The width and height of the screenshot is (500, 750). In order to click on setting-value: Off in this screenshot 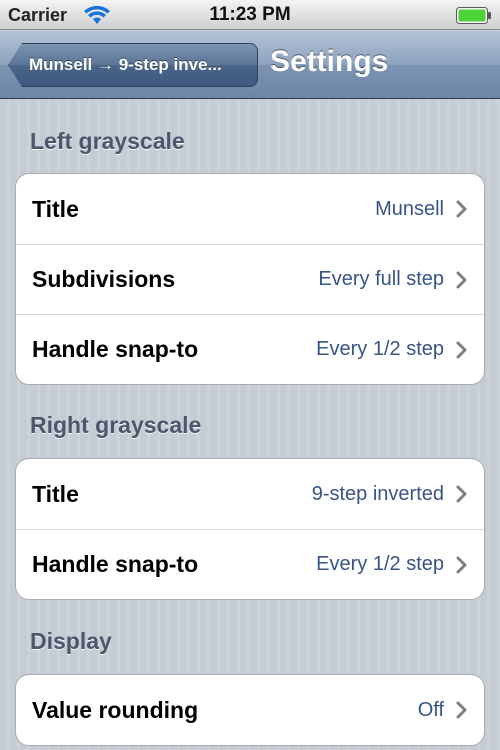, I will do `click(430, 709)`.